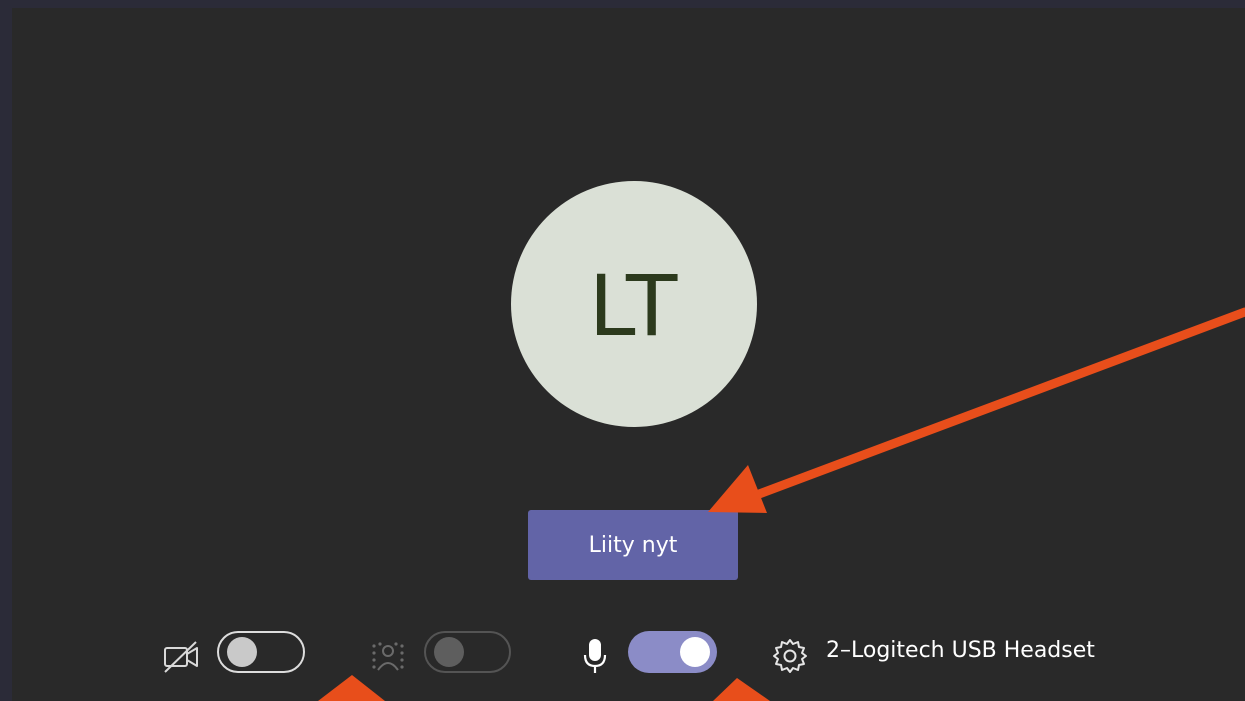 Image resolution: width=1245 pixels, height=701 pixels. Describe the element at coordinates (388, 656) in the screenshot. I see `background-blur-icon` at that location.